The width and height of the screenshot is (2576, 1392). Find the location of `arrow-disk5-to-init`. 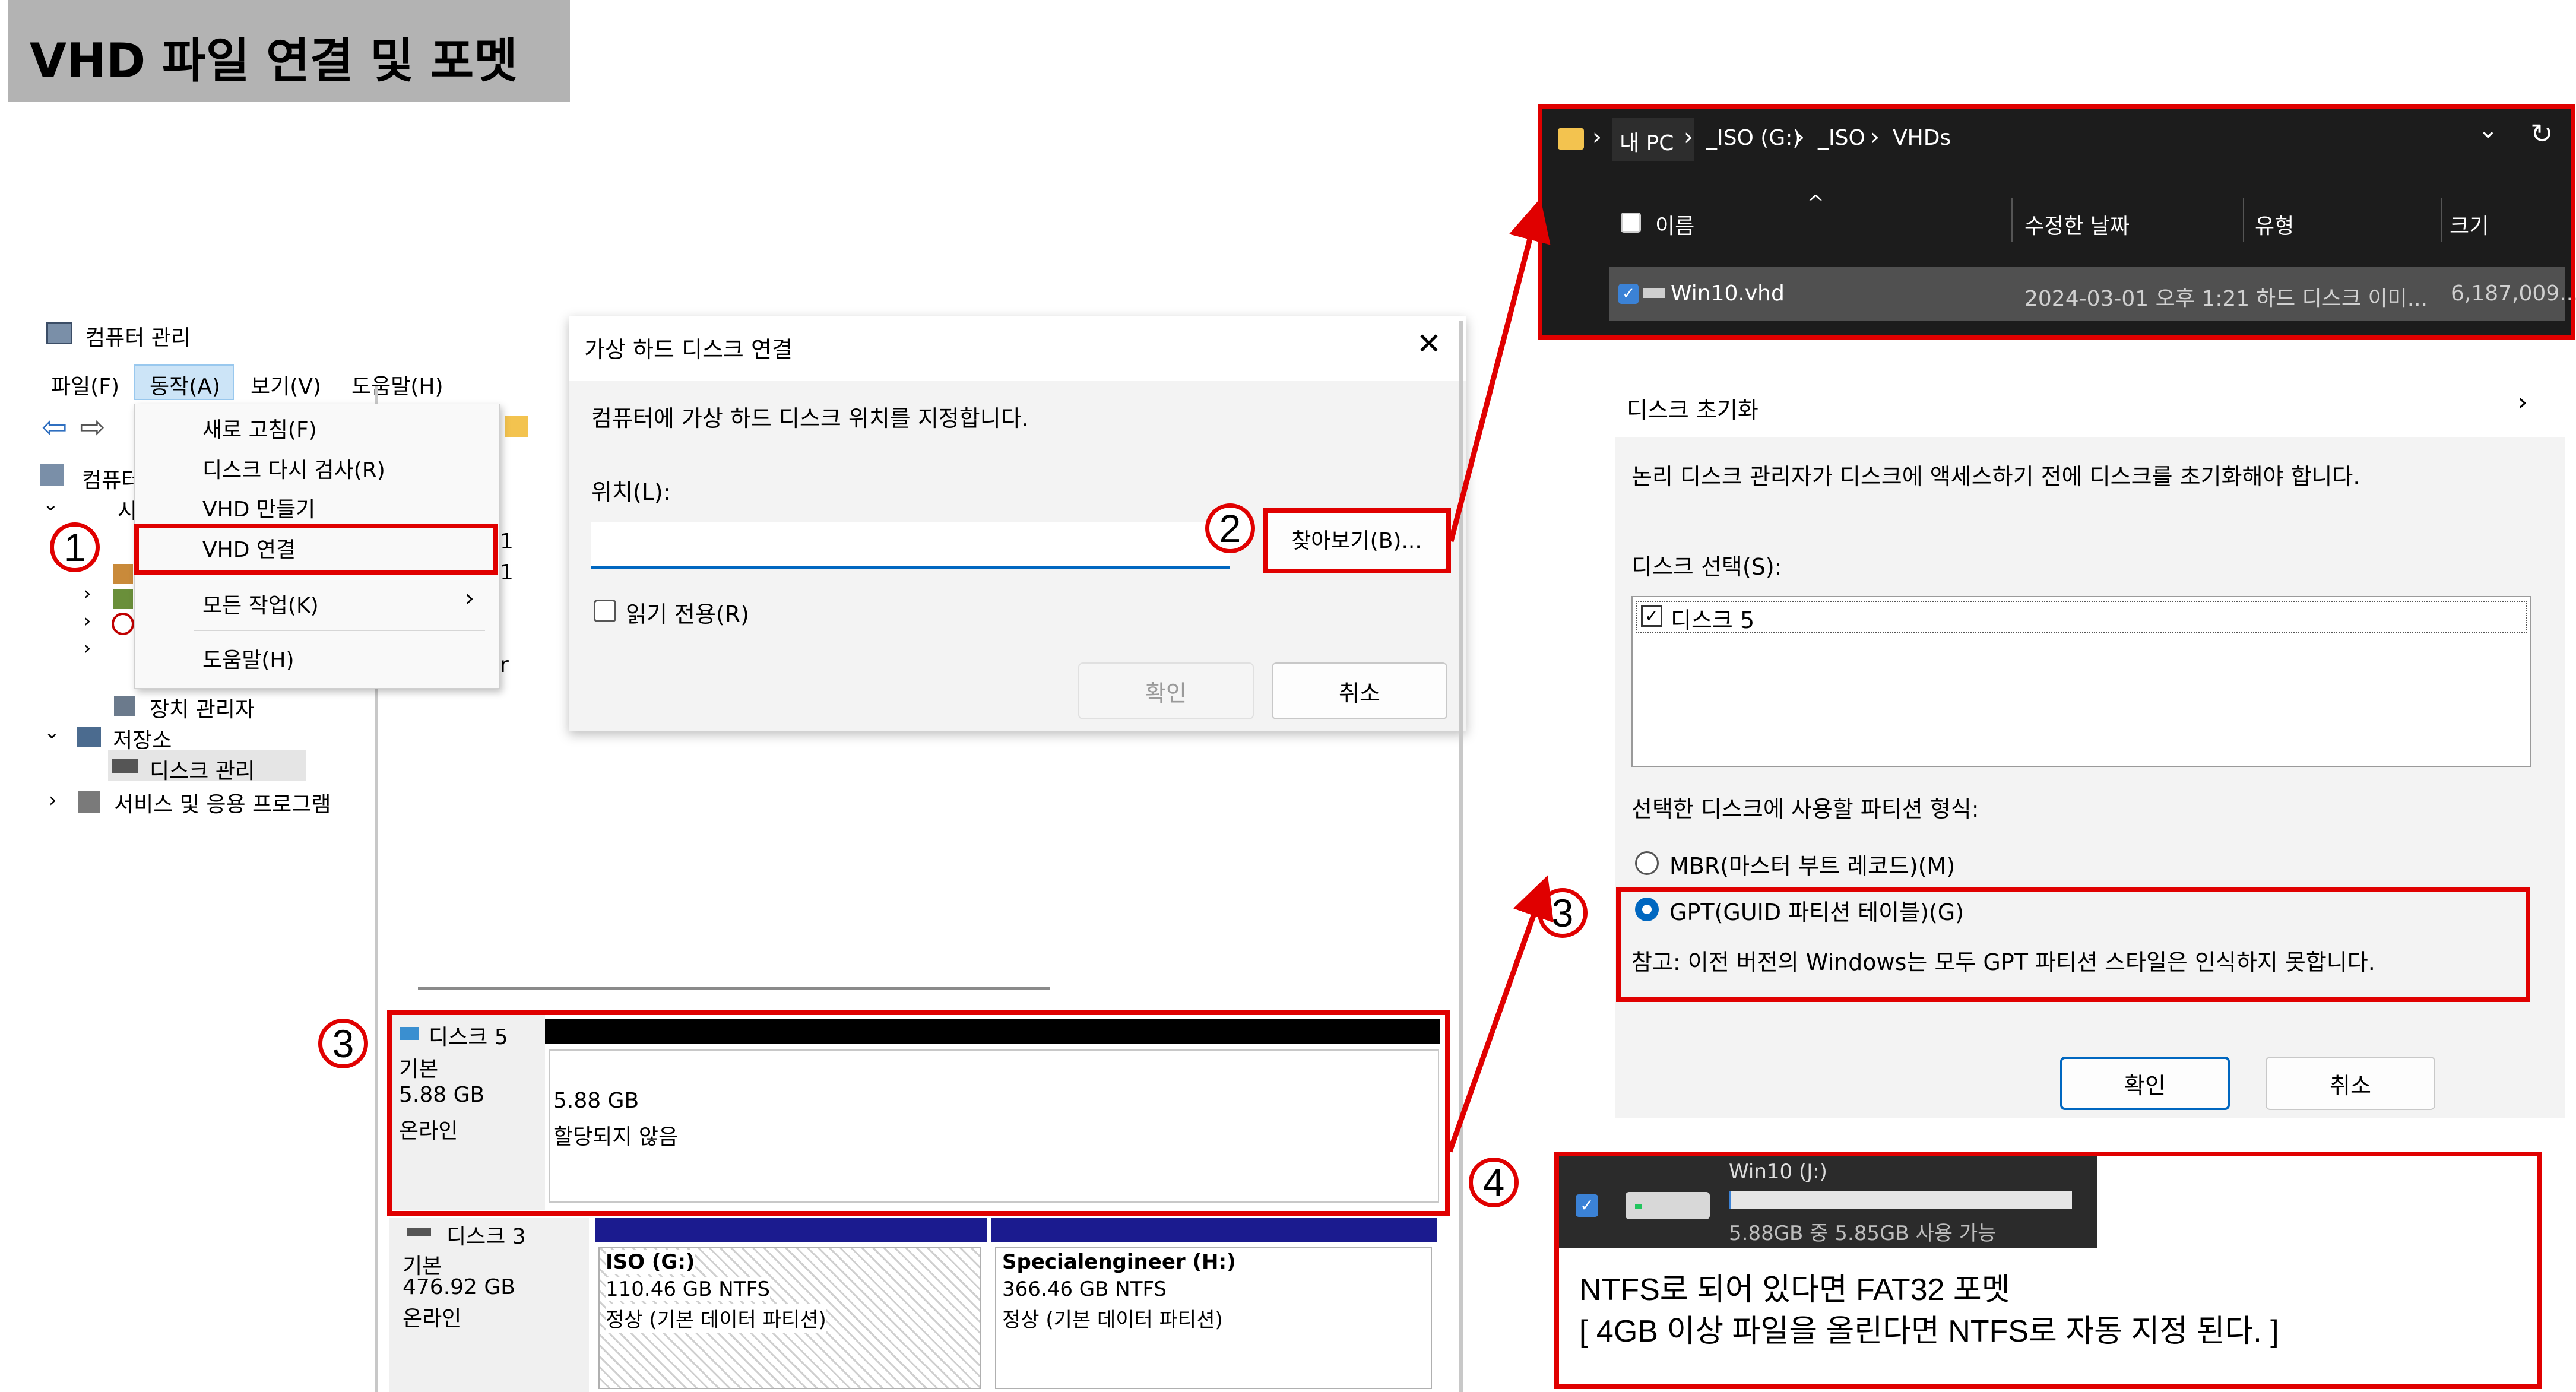

arrow-disk5-to-init is located at coordinates (1500, 1014).